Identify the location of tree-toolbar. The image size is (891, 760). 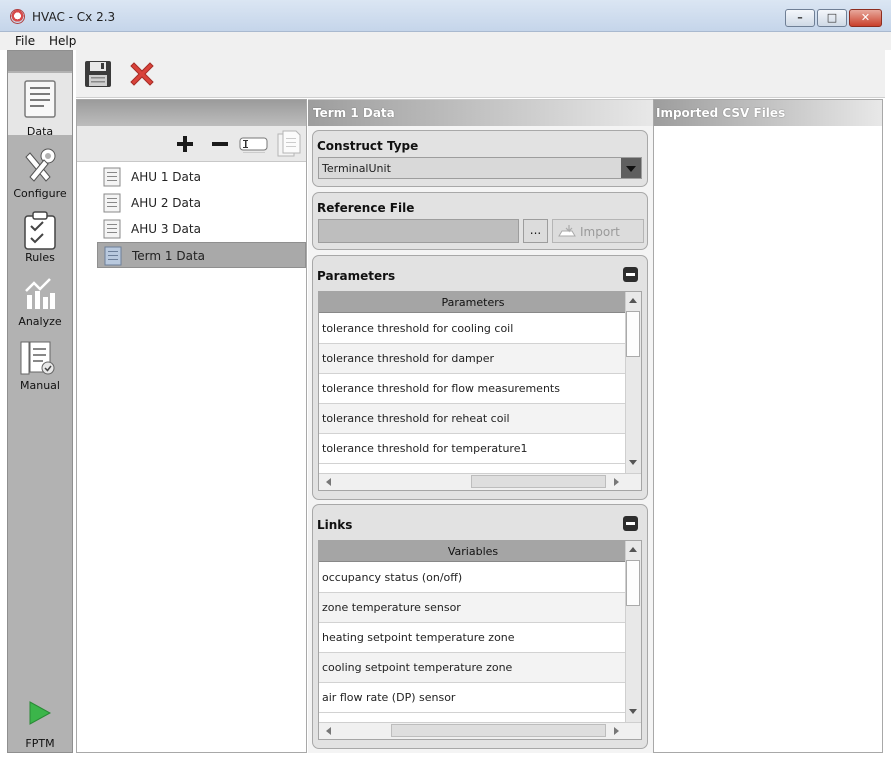
(191, 144).